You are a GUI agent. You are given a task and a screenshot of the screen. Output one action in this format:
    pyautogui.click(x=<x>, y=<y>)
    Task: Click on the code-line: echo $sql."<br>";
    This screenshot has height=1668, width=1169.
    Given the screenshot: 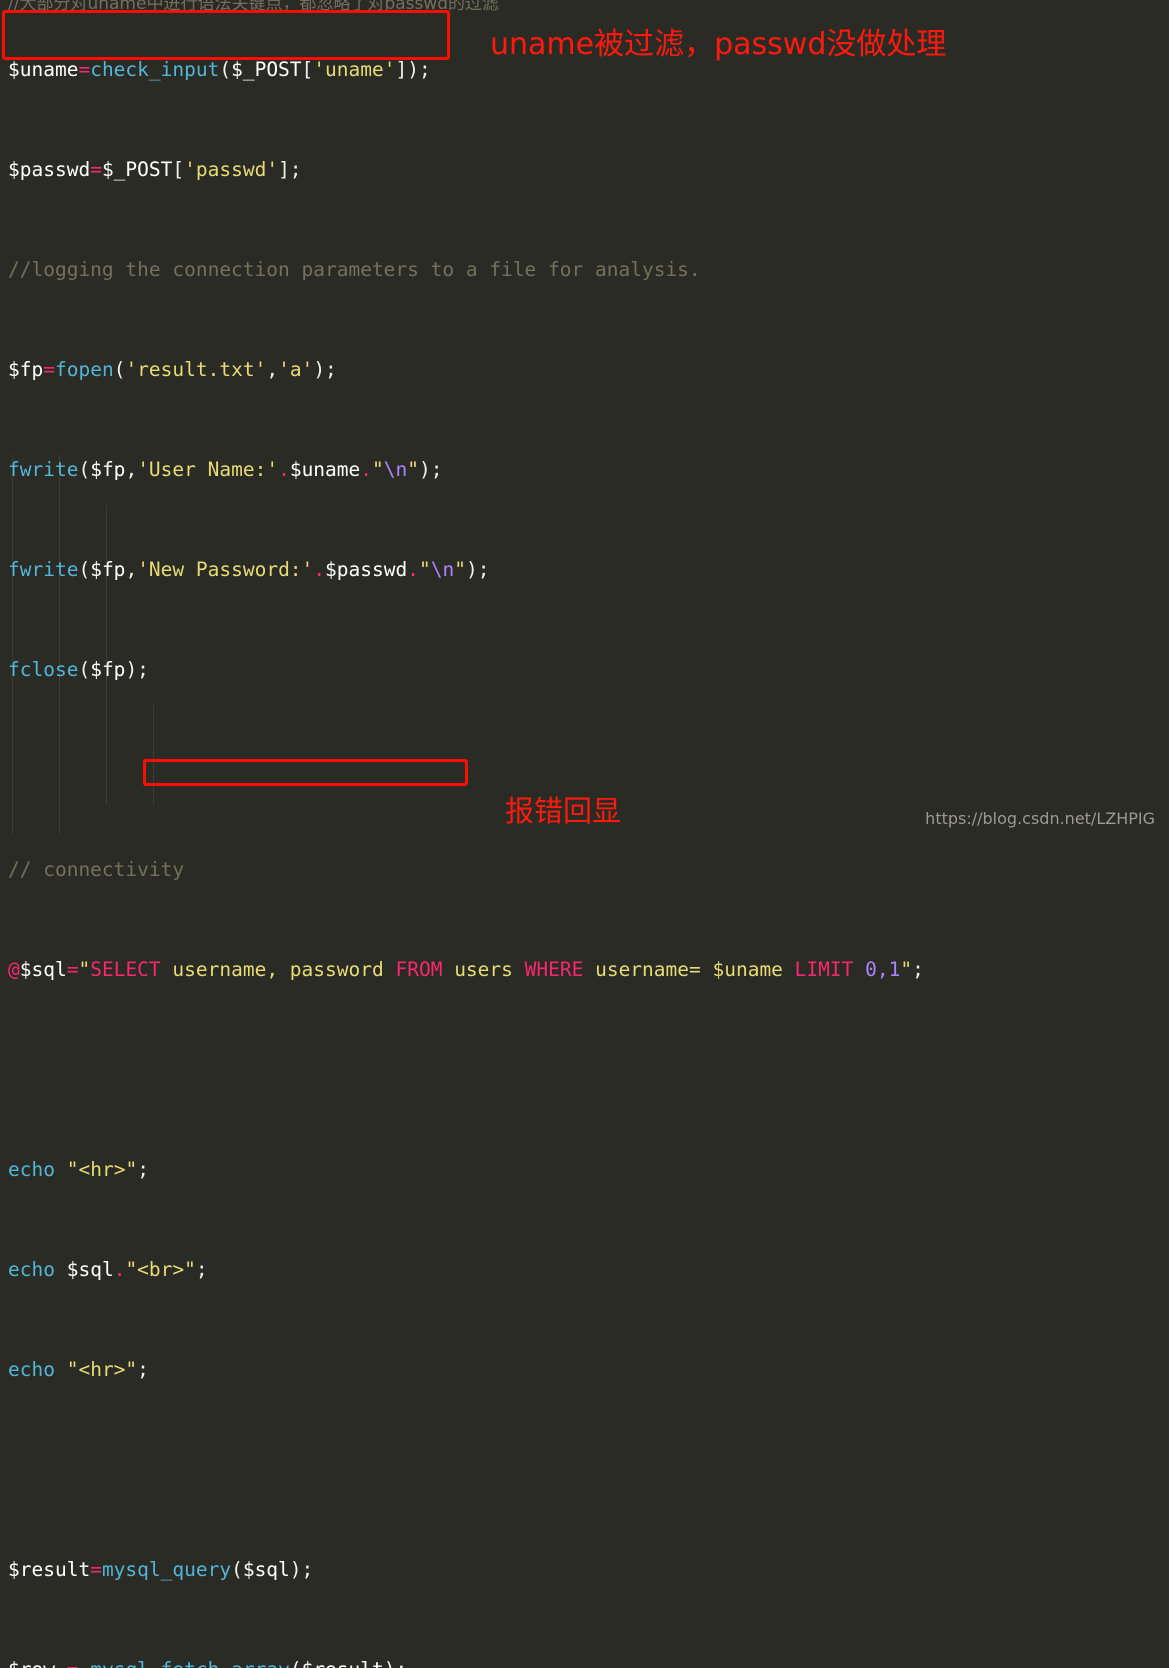 What is the action you would take?
    pyautogui.click(x=108, y=1269)
    